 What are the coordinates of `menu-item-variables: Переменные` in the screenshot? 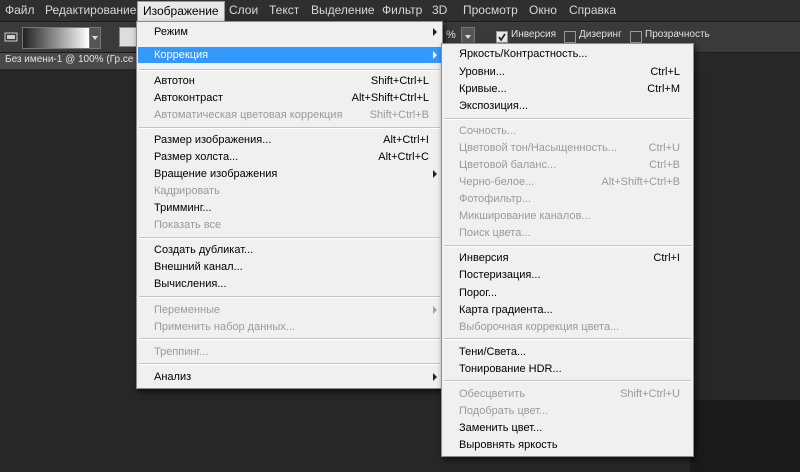 It's located at (289, 310).